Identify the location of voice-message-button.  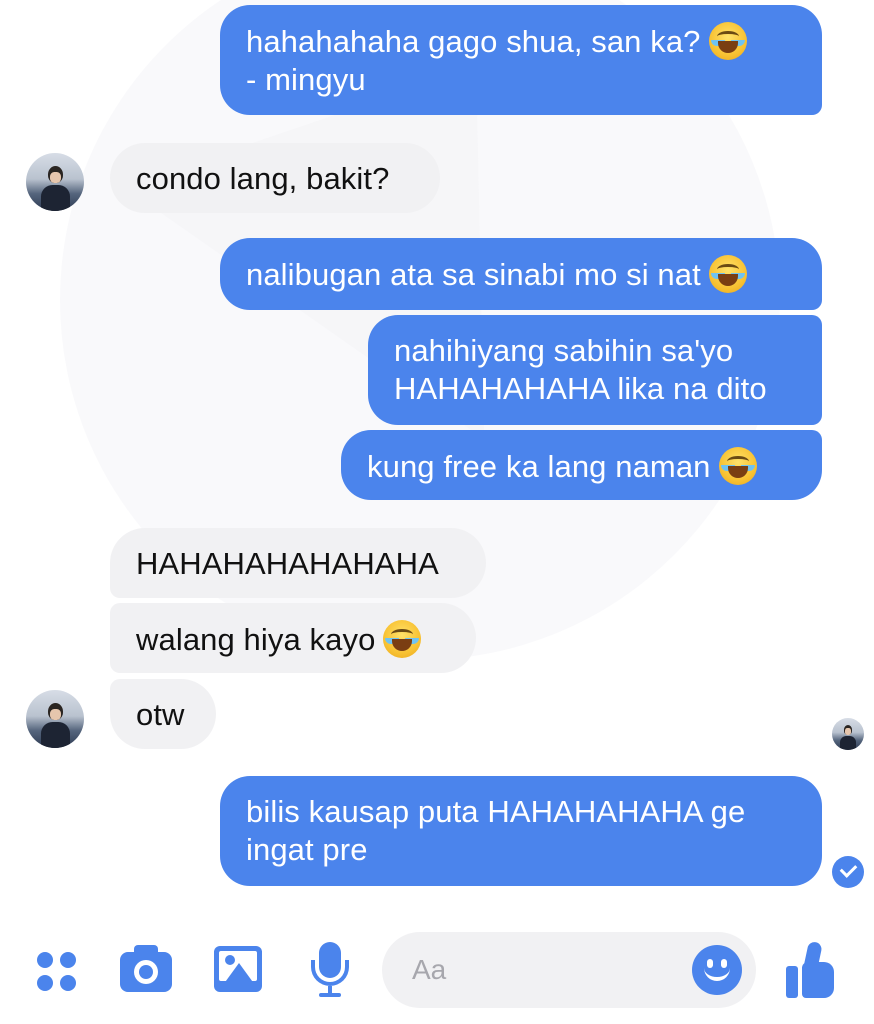
(334, 970).